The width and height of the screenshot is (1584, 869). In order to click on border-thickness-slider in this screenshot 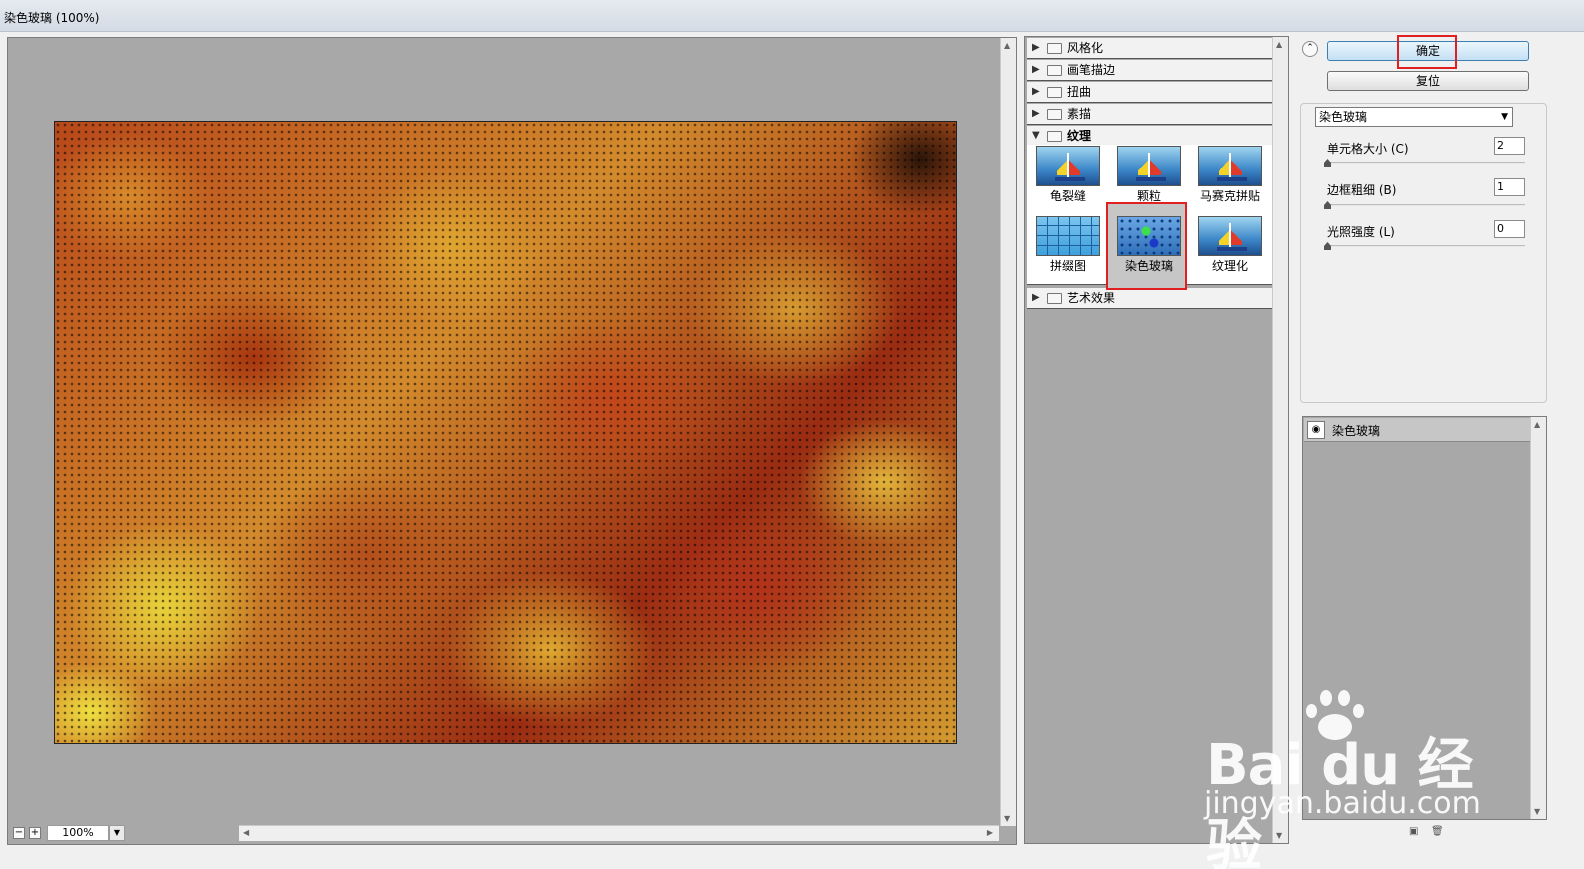, I will do `click(1426, 205)`.